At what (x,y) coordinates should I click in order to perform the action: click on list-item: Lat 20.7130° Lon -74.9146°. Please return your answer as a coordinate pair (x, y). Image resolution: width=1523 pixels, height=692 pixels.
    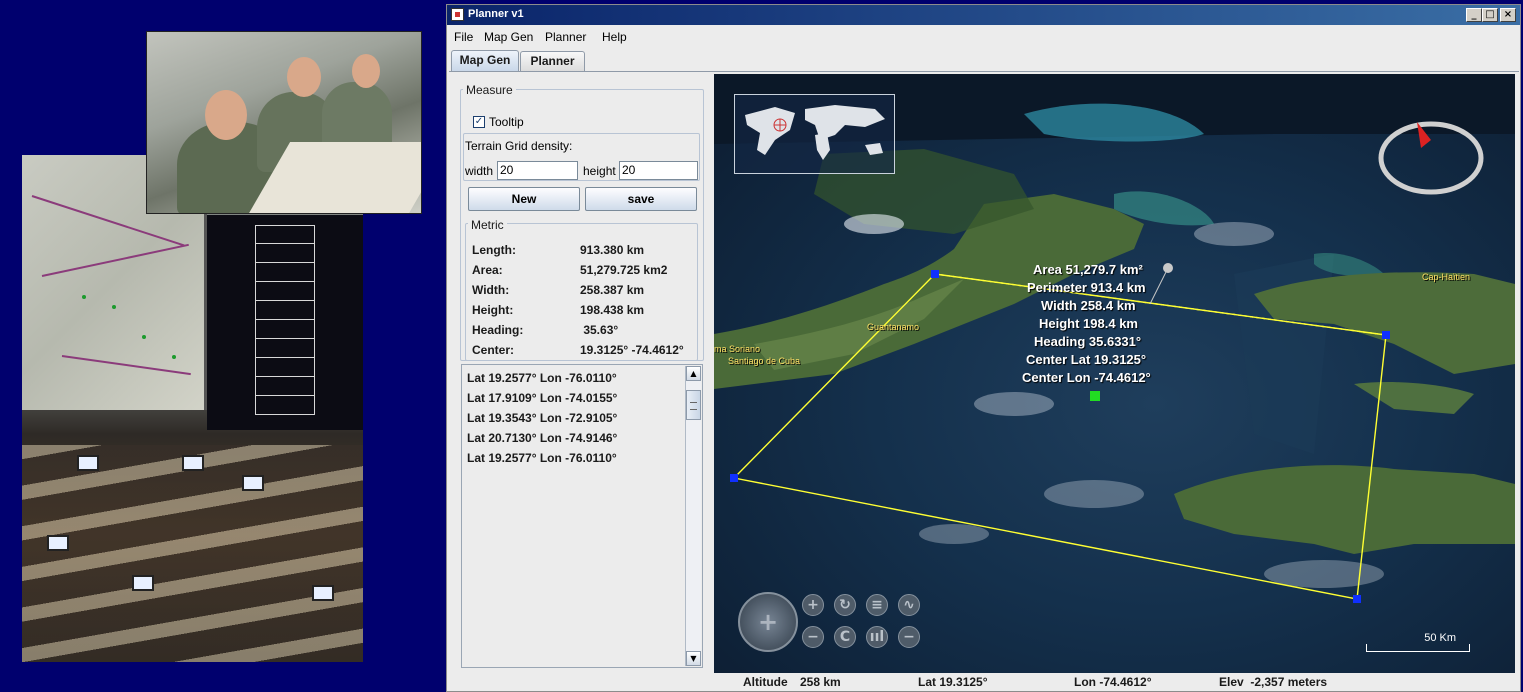
    Looking at the image, I should click on (542, 438).